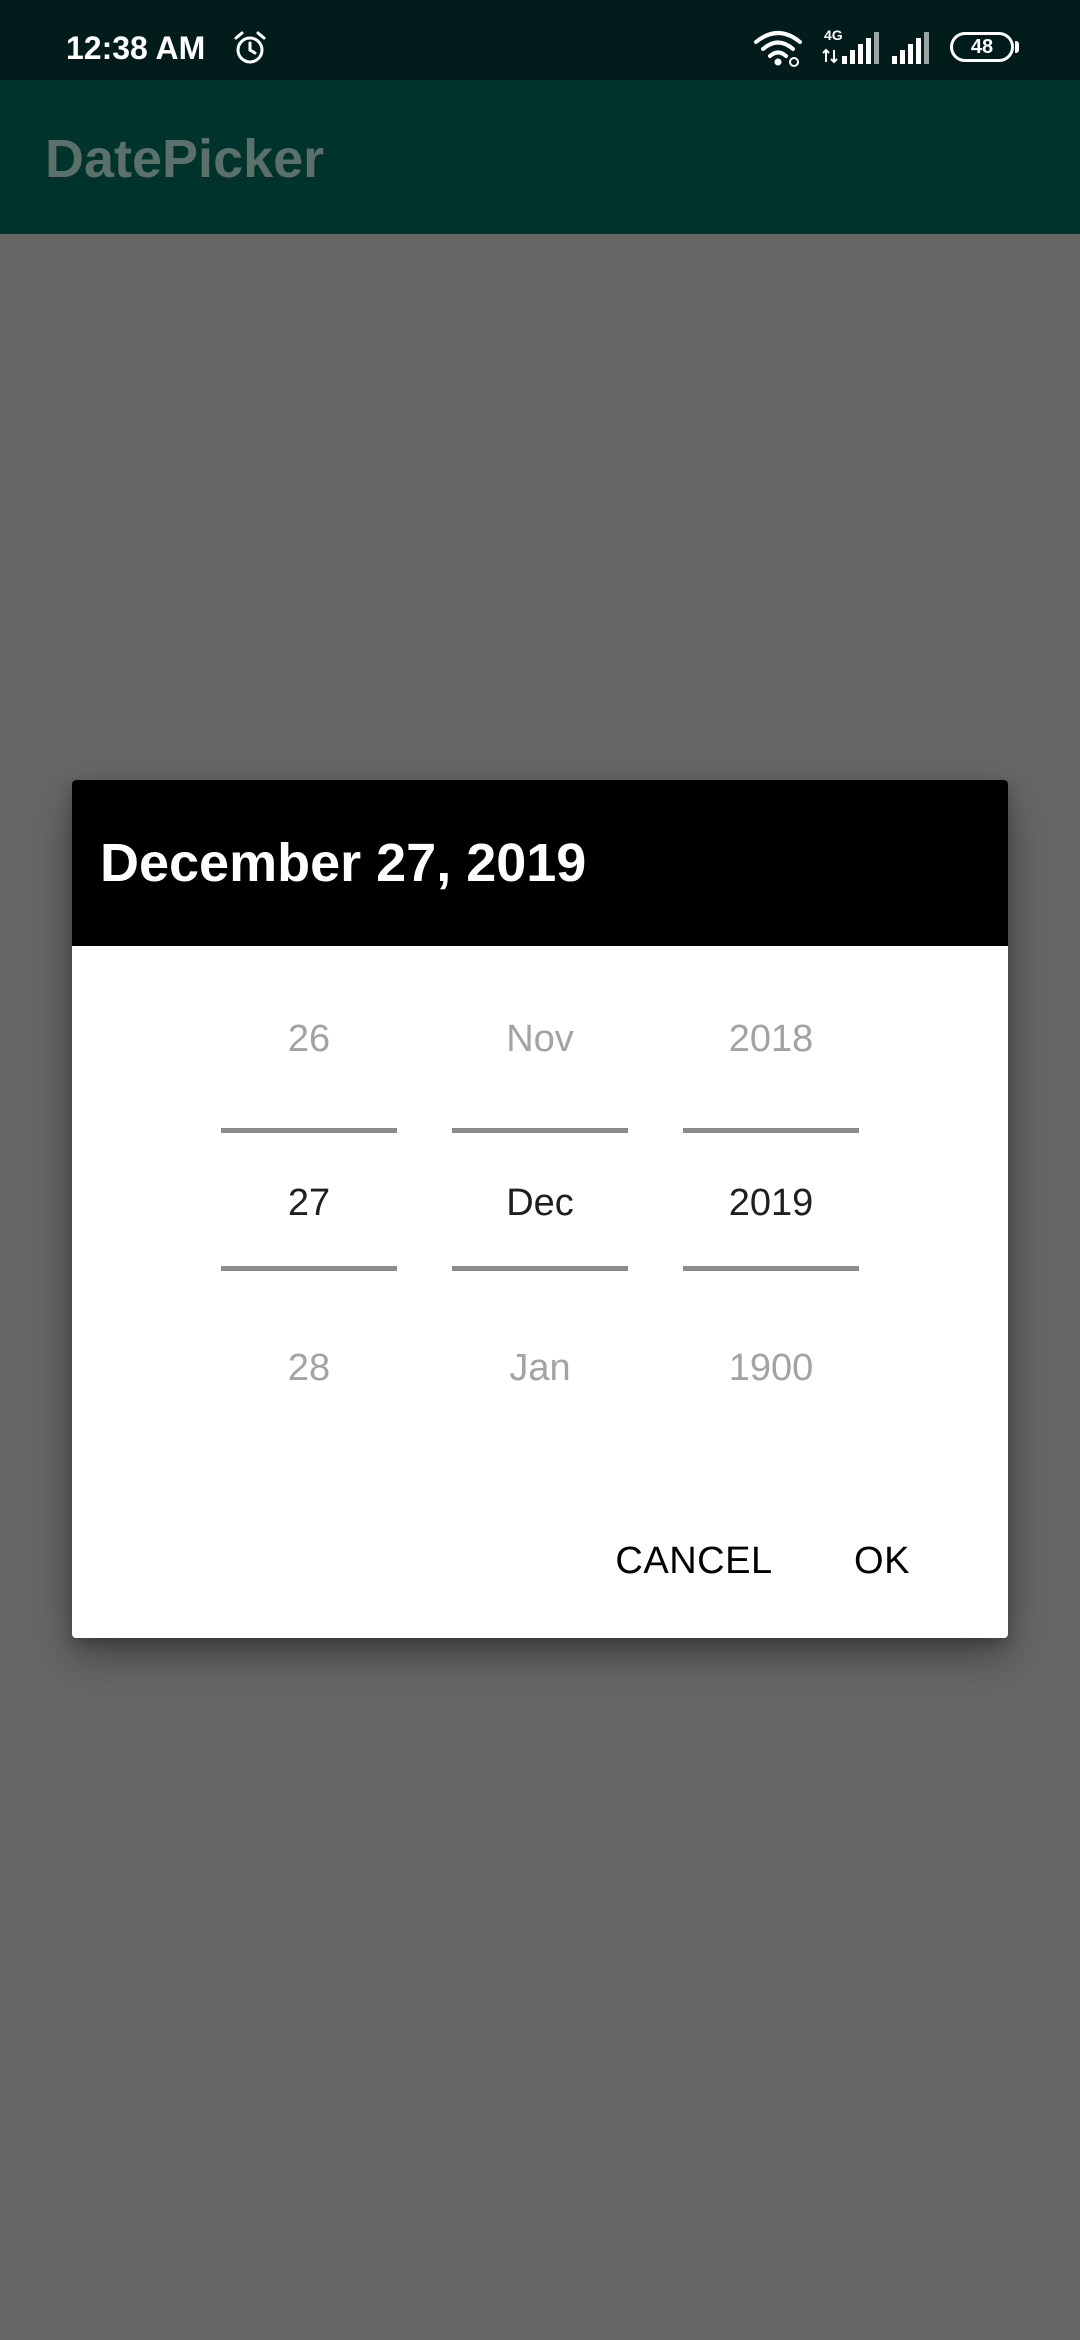 This screenshot has width=1080, height=2340. I want to click on status-time: 12:38 AM, so click(136, 48).